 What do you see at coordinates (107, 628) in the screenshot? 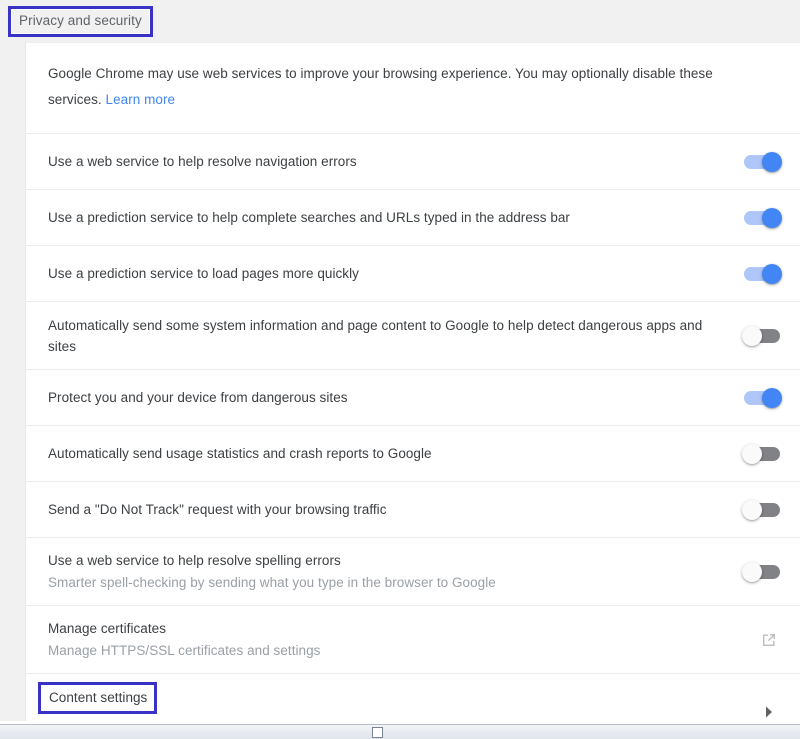
I see `row-title: Manage certificates` at bounding box center [107, 628].